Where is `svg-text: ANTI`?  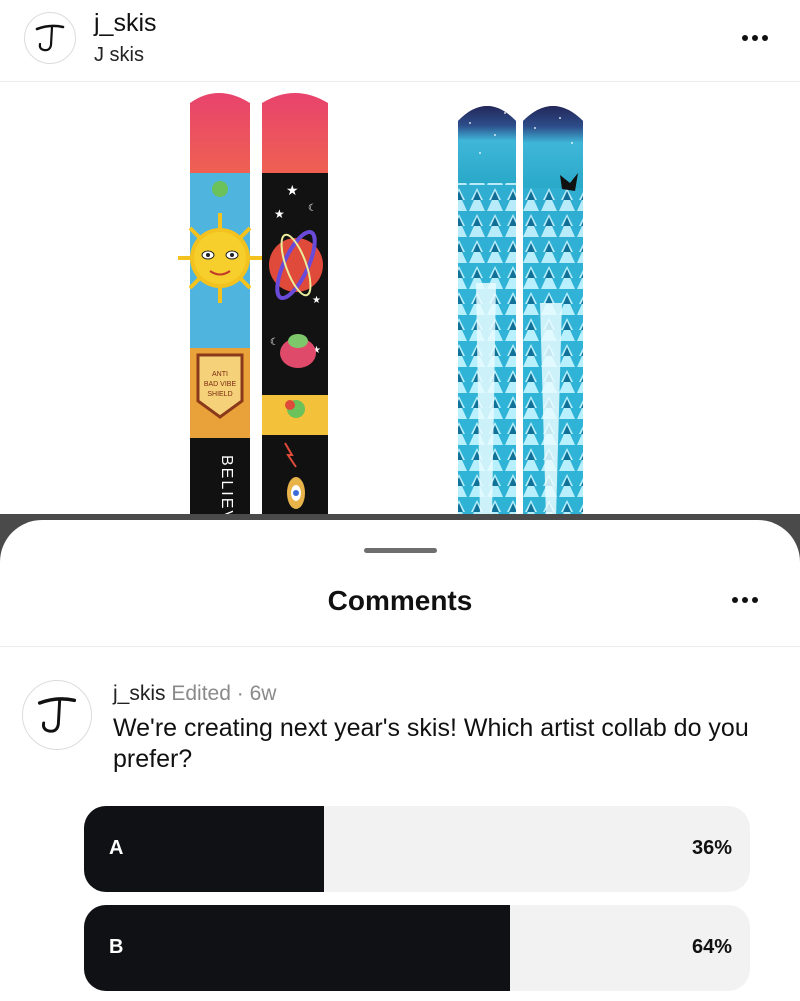
svg-text: ANTI is located at coordinates (220, 374).